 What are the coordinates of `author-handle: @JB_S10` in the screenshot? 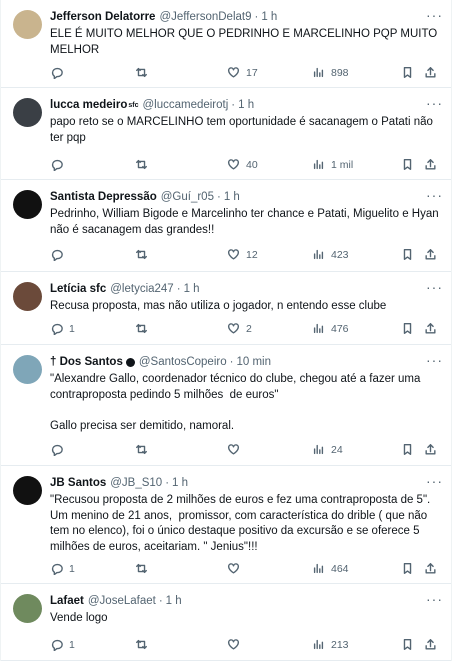 It's located at (136, 483).